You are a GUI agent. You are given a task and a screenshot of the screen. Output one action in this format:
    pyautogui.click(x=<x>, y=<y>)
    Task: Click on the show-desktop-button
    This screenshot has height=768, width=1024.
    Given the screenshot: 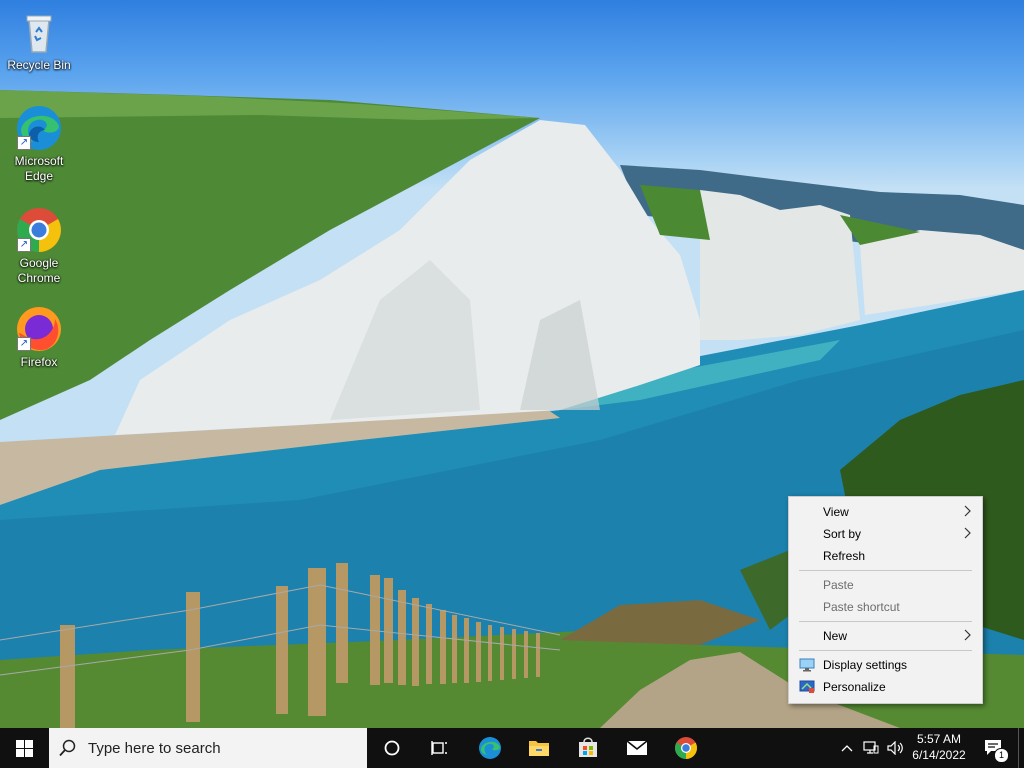 What is the action you would take?
    pyautogui.click(x=1021, y=748)
    